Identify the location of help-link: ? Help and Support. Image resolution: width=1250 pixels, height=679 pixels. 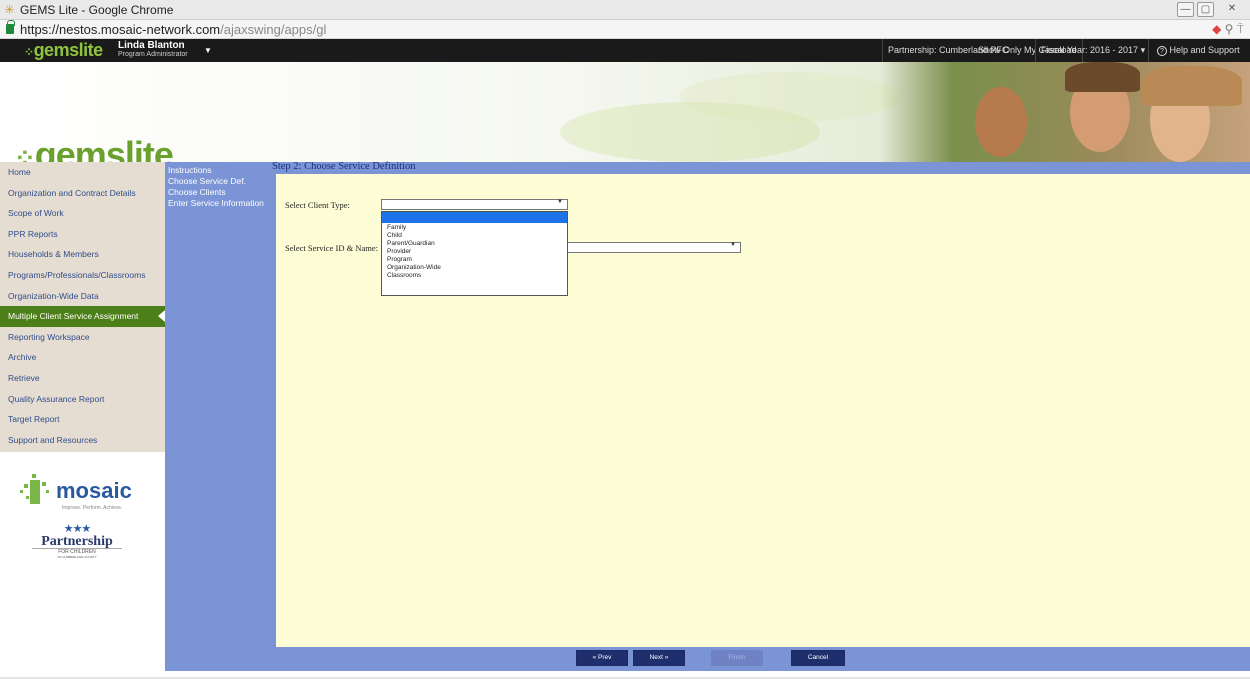
(1198, 50).